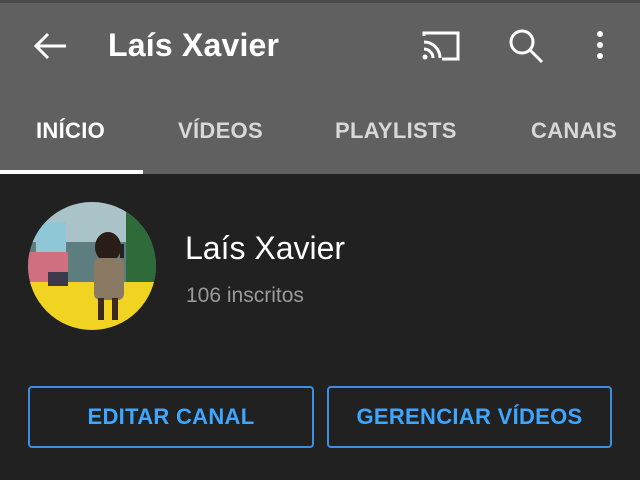 The image size is (640, 480). What do you see at coordinates (265, 248) in the screenshot?
I see `channel-name: Laís Xavier` at bounding box center [265, 248].